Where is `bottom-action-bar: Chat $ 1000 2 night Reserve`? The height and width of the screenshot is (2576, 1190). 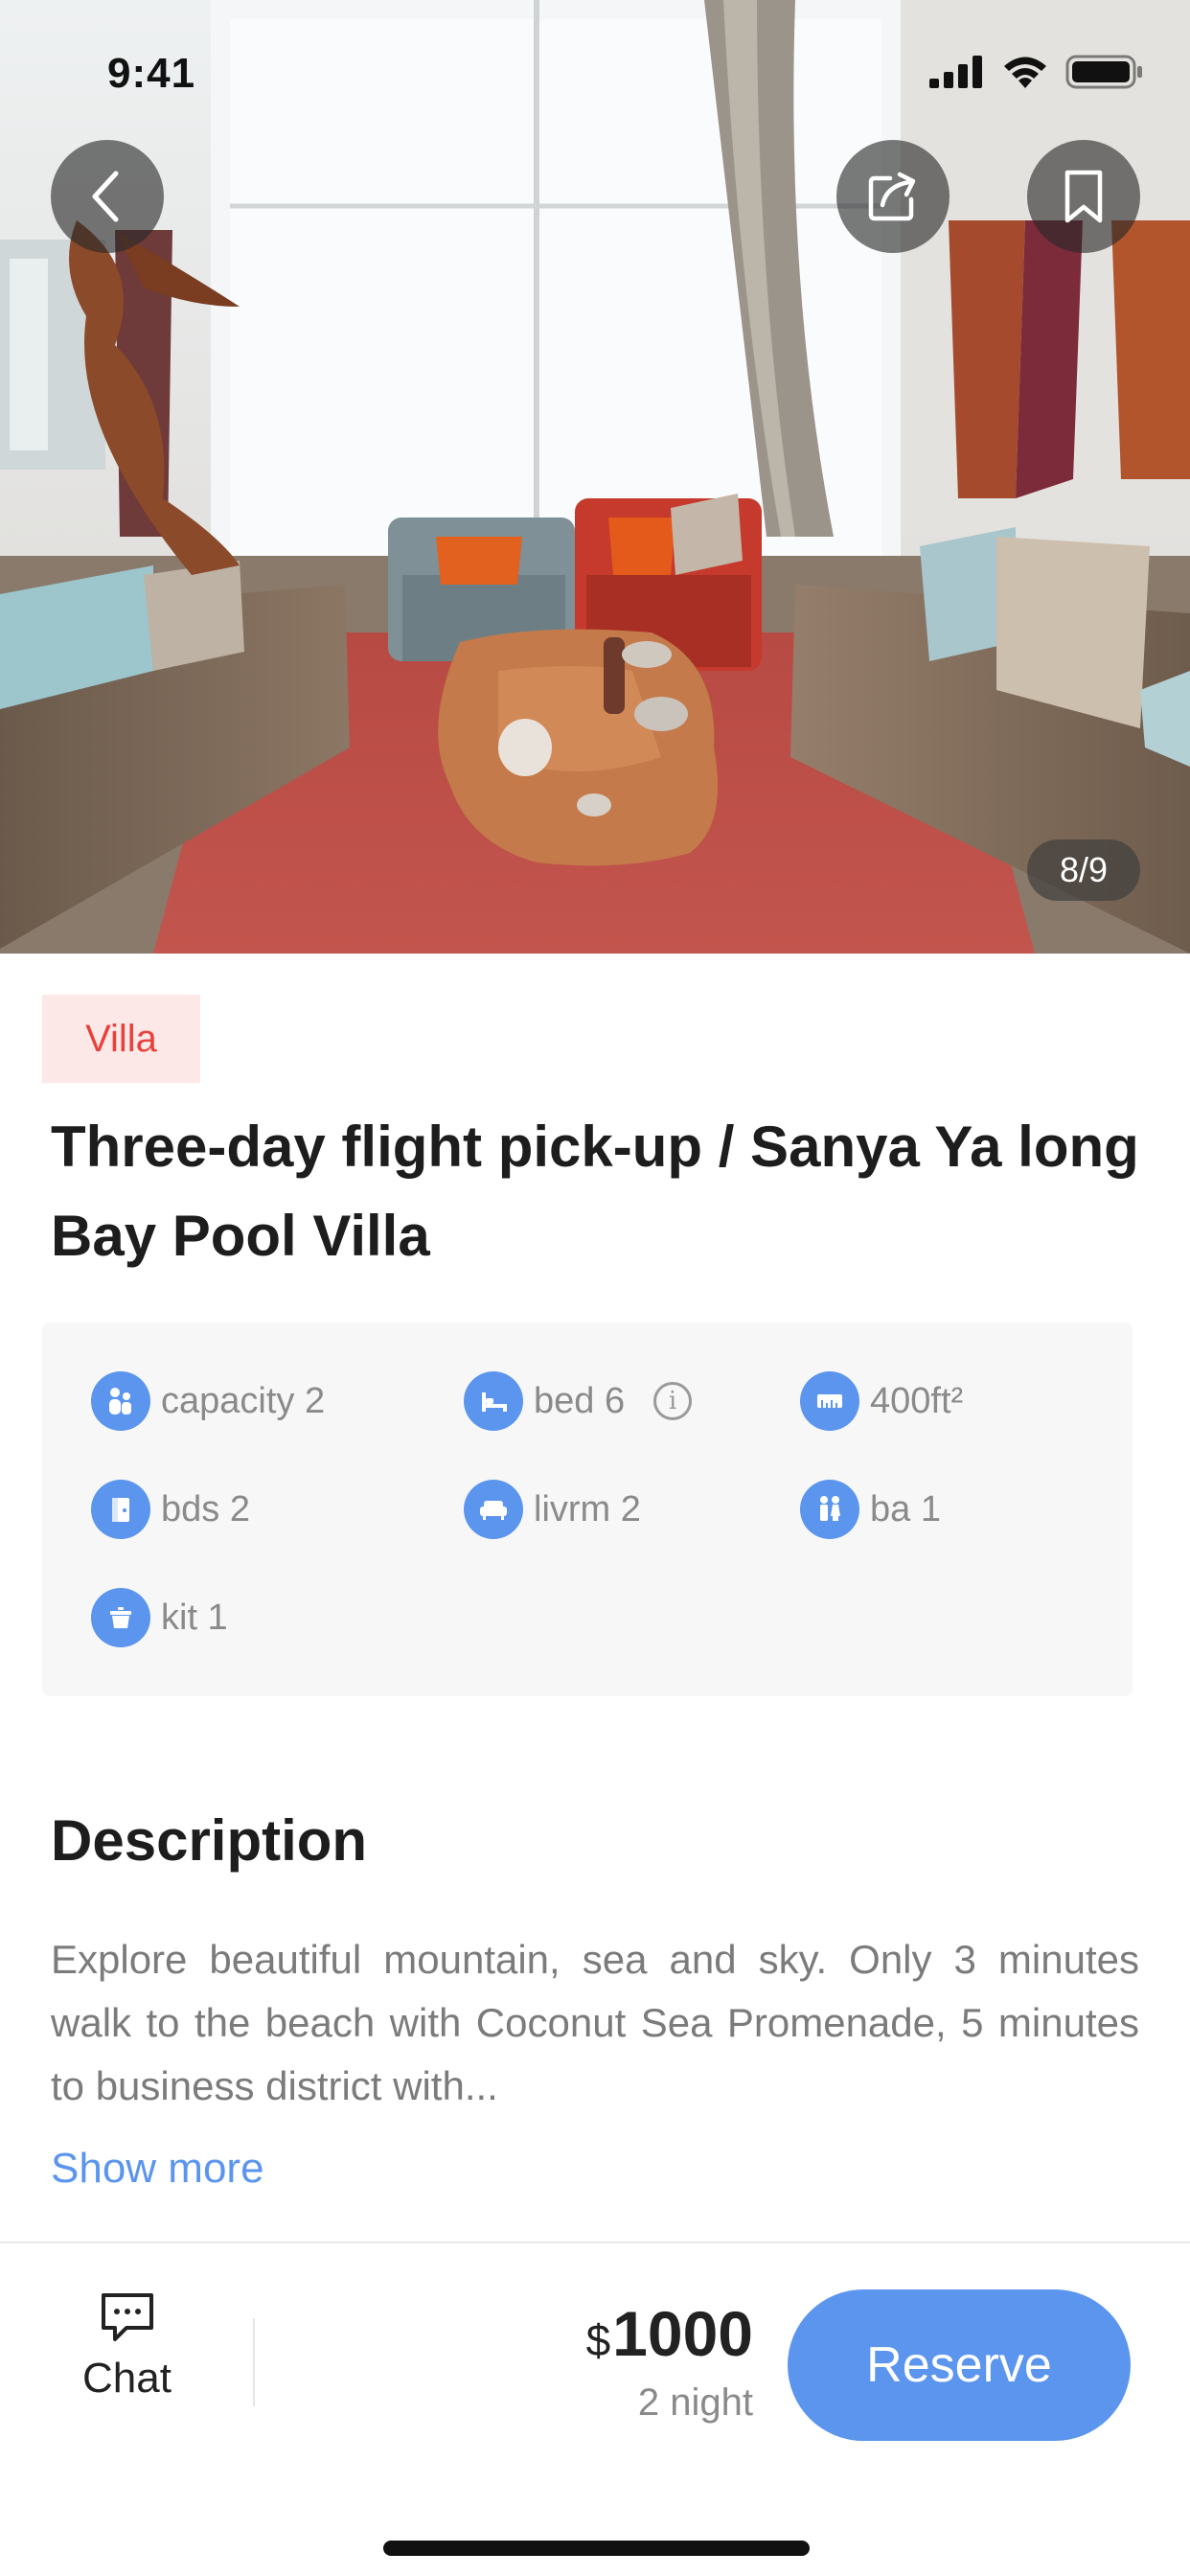
bottom-action-bar: Chat $ 1000 2 night Reserve is located at coordinates (595, 2409).